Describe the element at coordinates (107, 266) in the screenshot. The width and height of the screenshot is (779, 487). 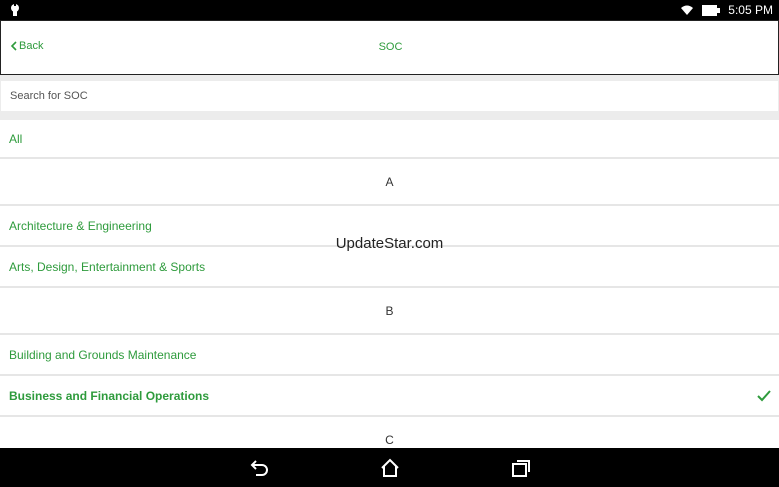
I see `list-item-label: Arts, Design, Entertainment & Sports` at that location.